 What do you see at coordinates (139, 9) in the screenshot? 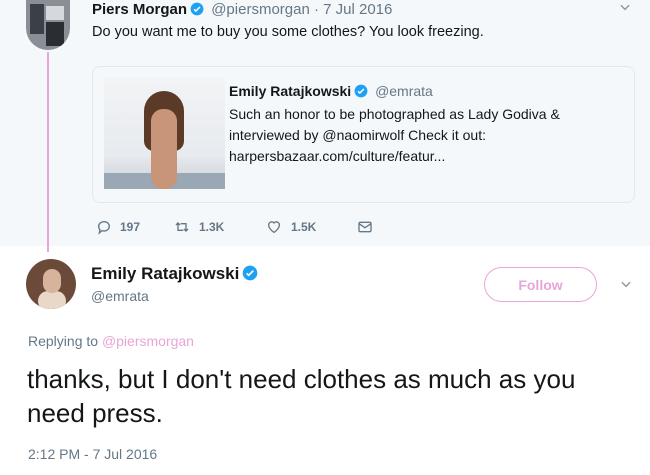
I see `author-name: Piers Morgan` at bounding box center [139, 9].